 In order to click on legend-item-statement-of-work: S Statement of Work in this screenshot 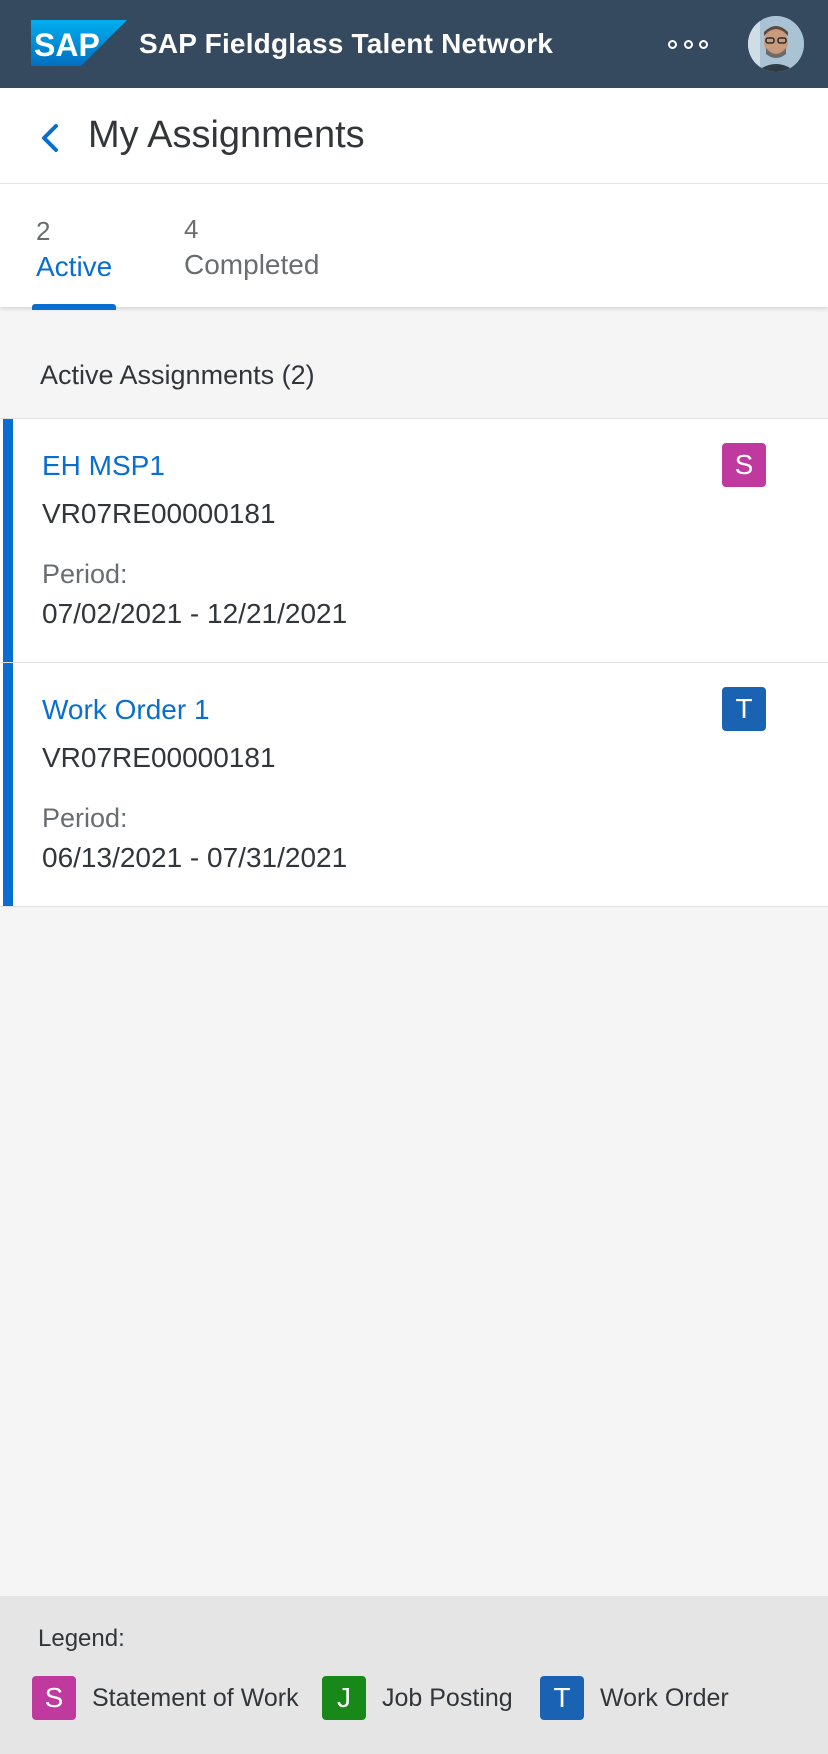, I will do `click(165, 1698)`.